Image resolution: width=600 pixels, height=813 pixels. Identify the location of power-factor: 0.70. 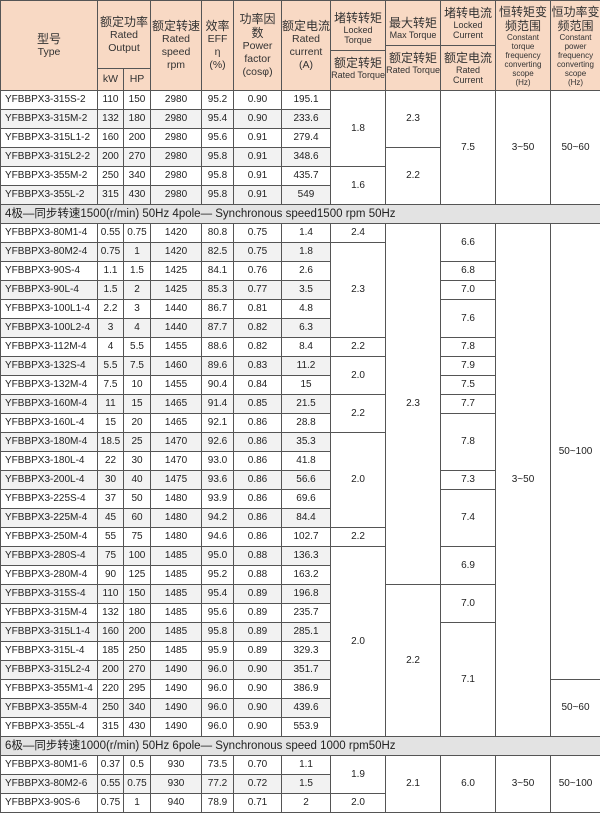
(258, 765).